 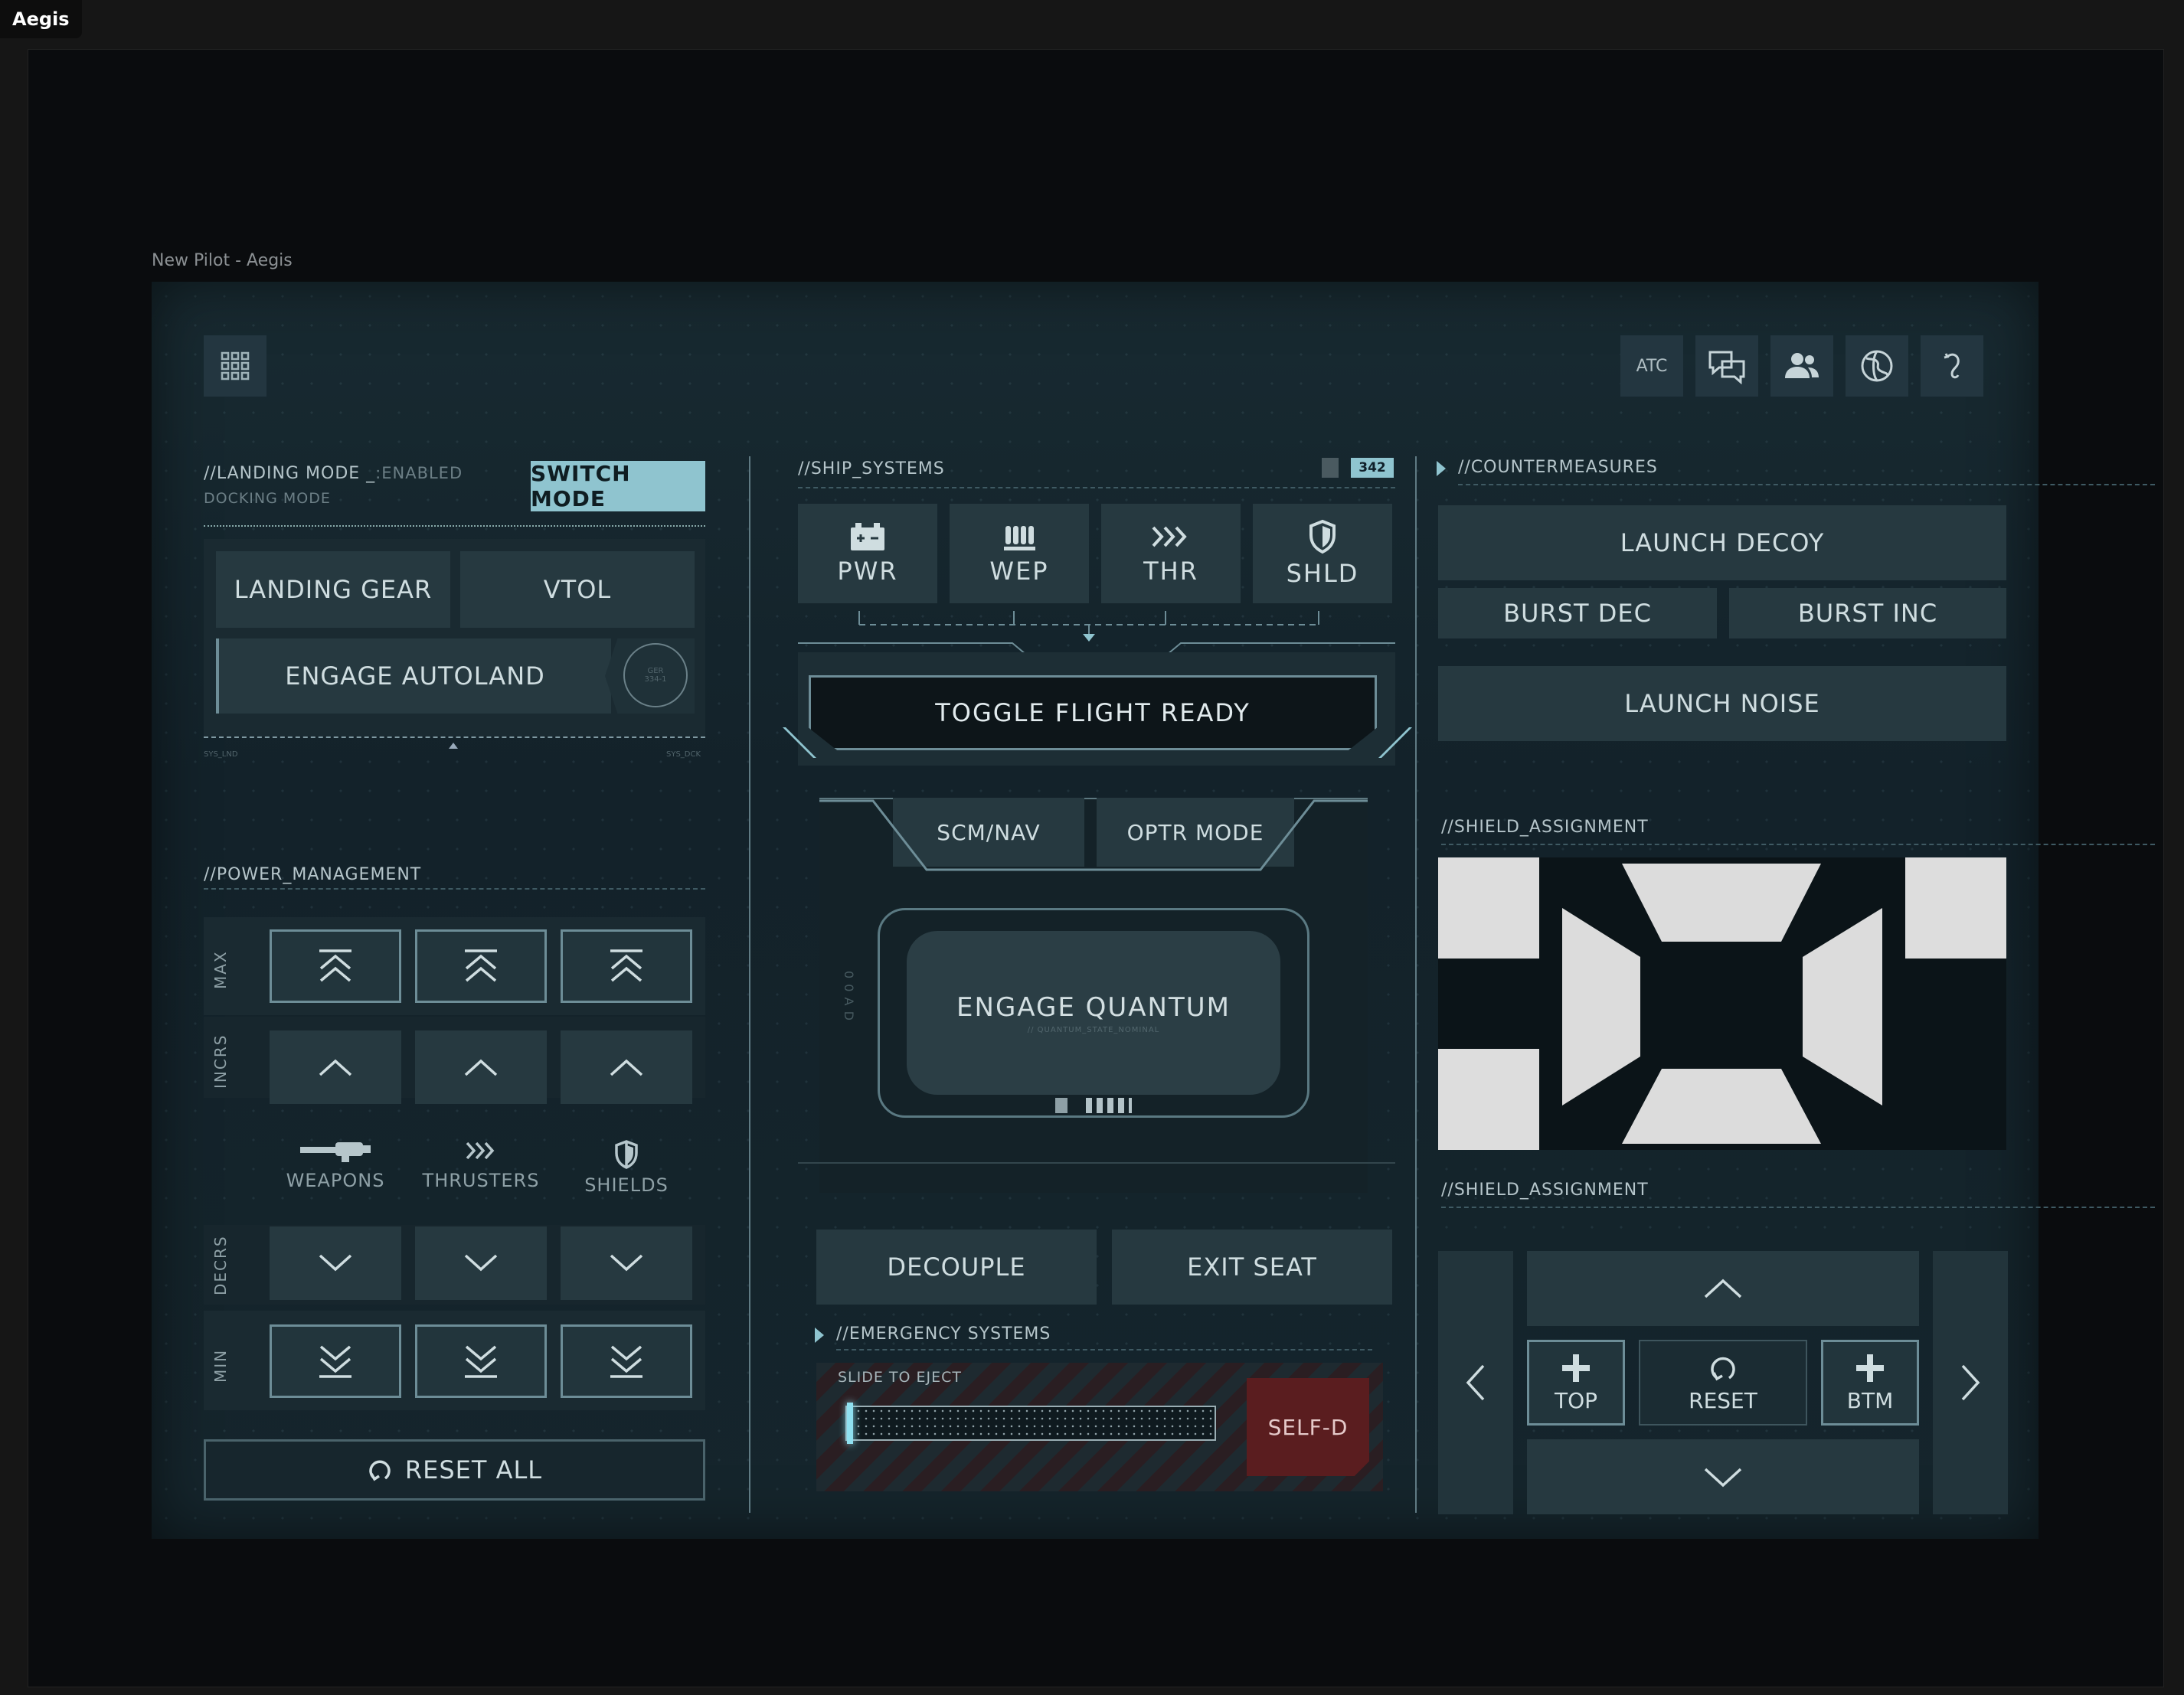 What do you see at coordinates (333, 589) in the screenshot?
I see `landing-gear-button: LANDING GEAR` at bounding box center [333, 589].